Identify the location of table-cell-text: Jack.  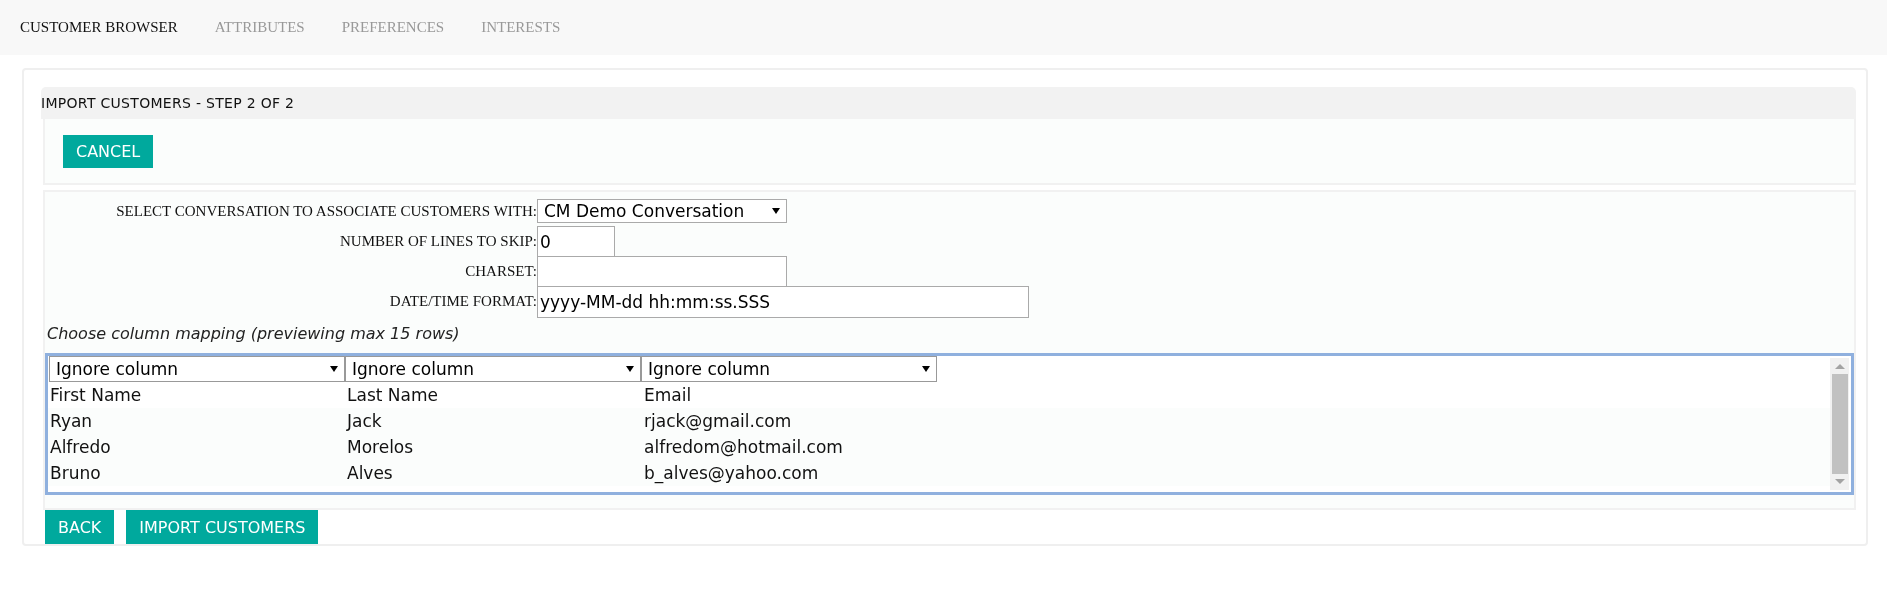
(364, 421).